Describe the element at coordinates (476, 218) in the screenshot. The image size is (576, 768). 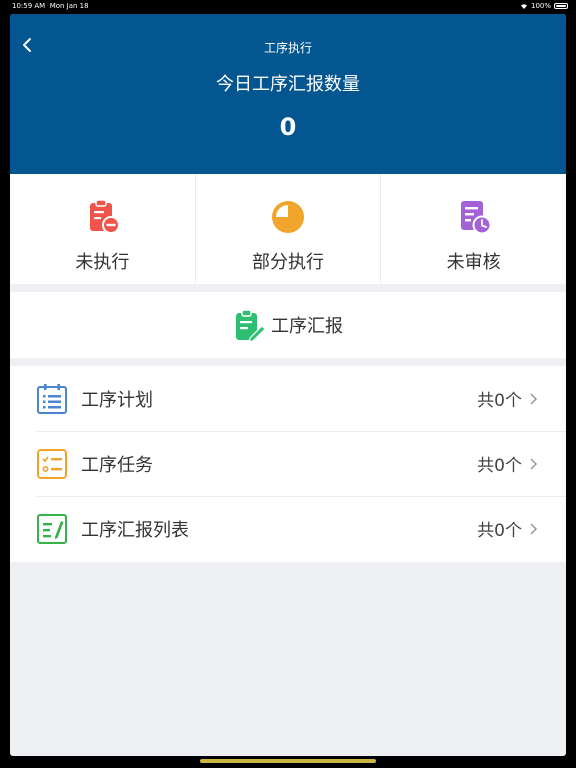
I see `document-clock-icon` at that location.